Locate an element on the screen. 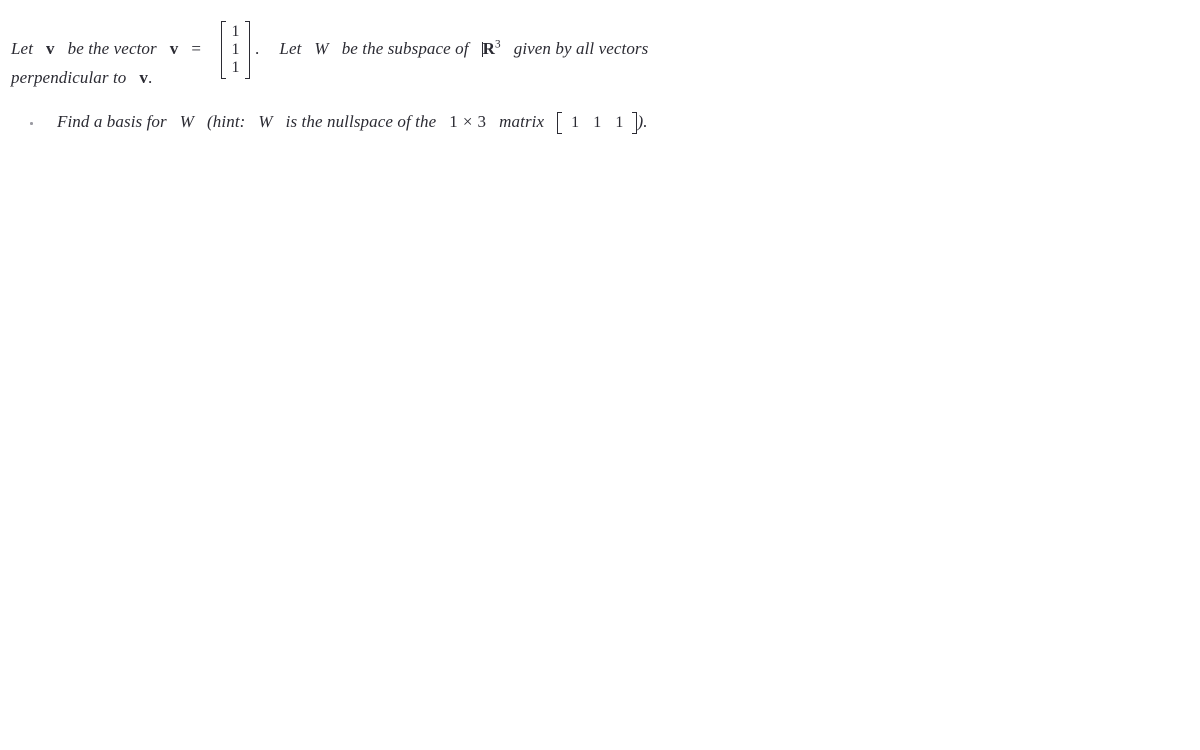  text-let-1: Let is located at coordinates (22, 49).